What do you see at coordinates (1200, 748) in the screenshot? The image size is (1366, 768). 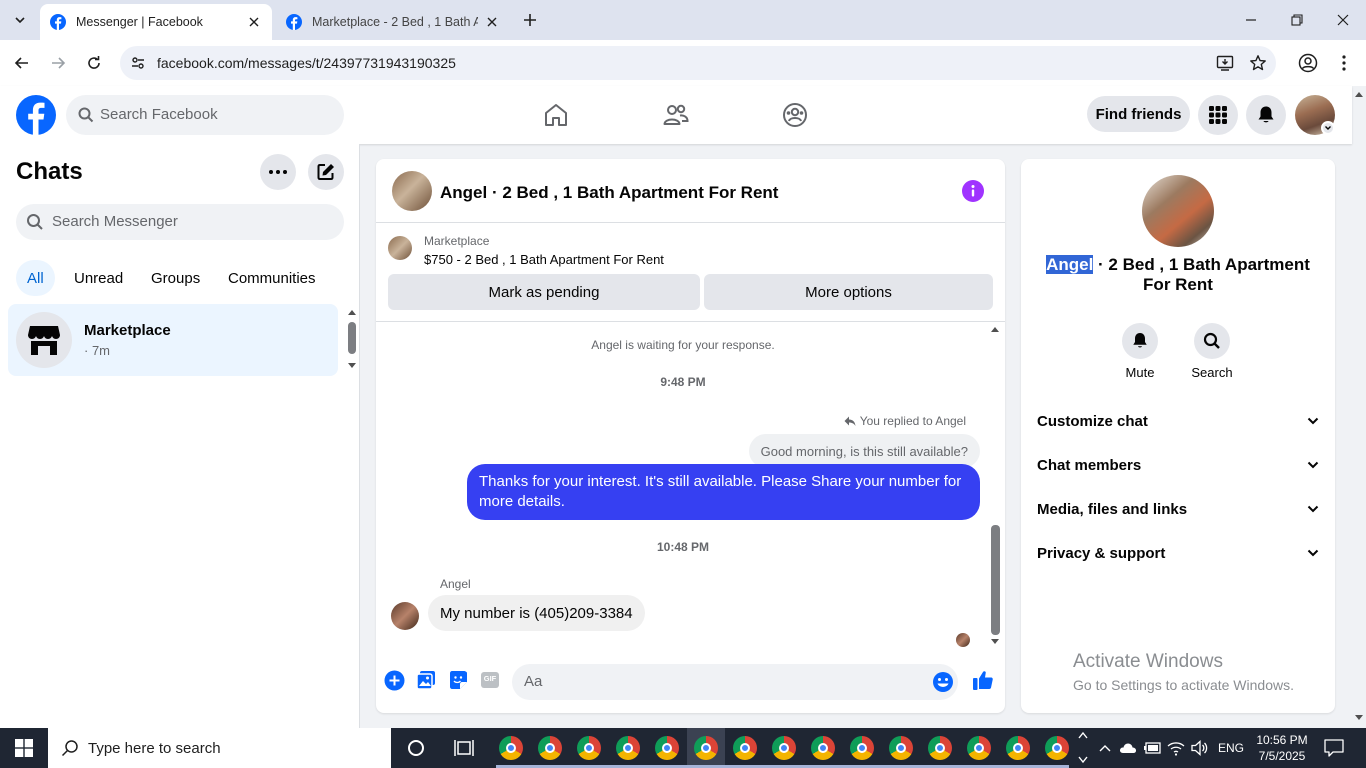 I see `volume-tray` at bounding box center [1200, 748].